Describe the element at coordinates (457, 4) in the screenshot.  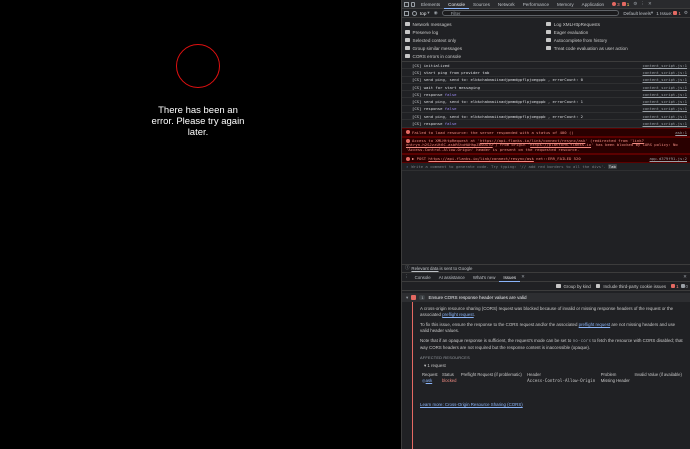
I see `tab-console: Console` at that location.